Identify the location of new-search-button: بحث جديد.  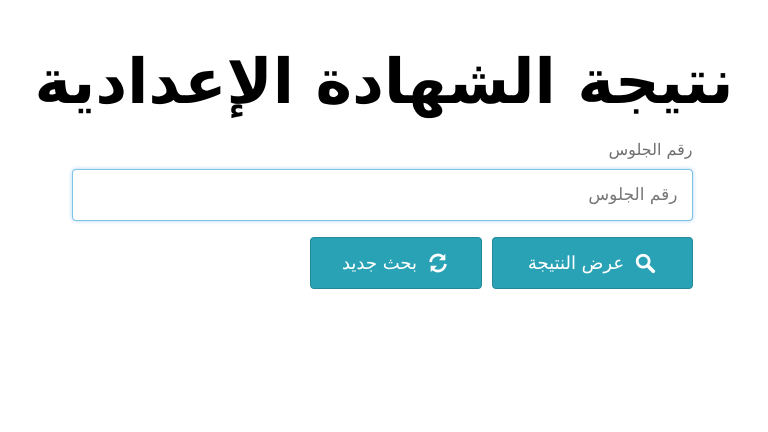
(396, 263).